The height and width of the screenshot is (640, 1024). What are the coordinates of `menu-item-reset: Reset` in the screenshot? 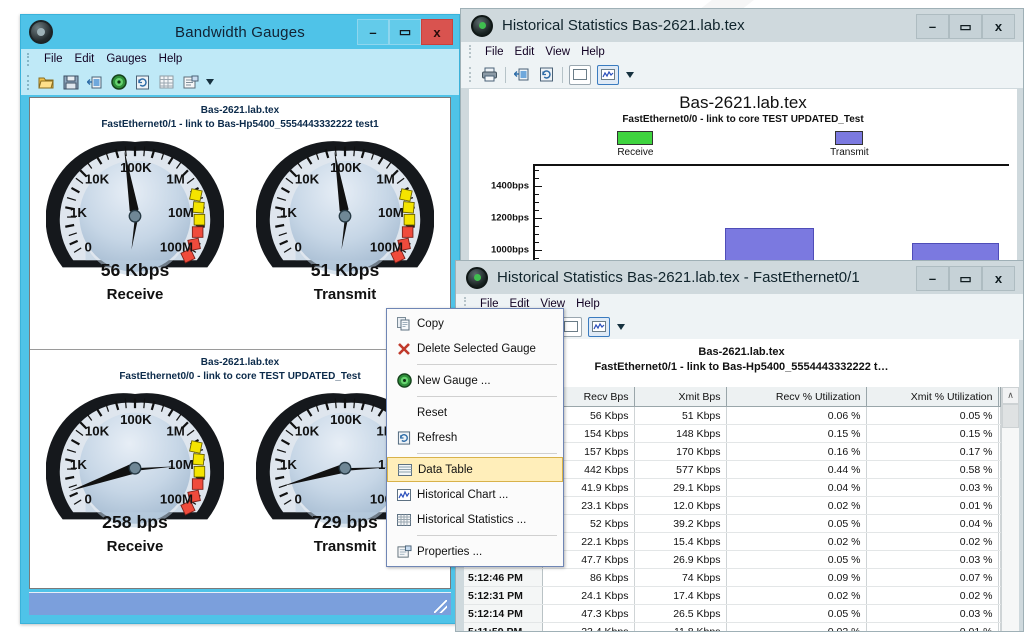 It's located at (475, 412).